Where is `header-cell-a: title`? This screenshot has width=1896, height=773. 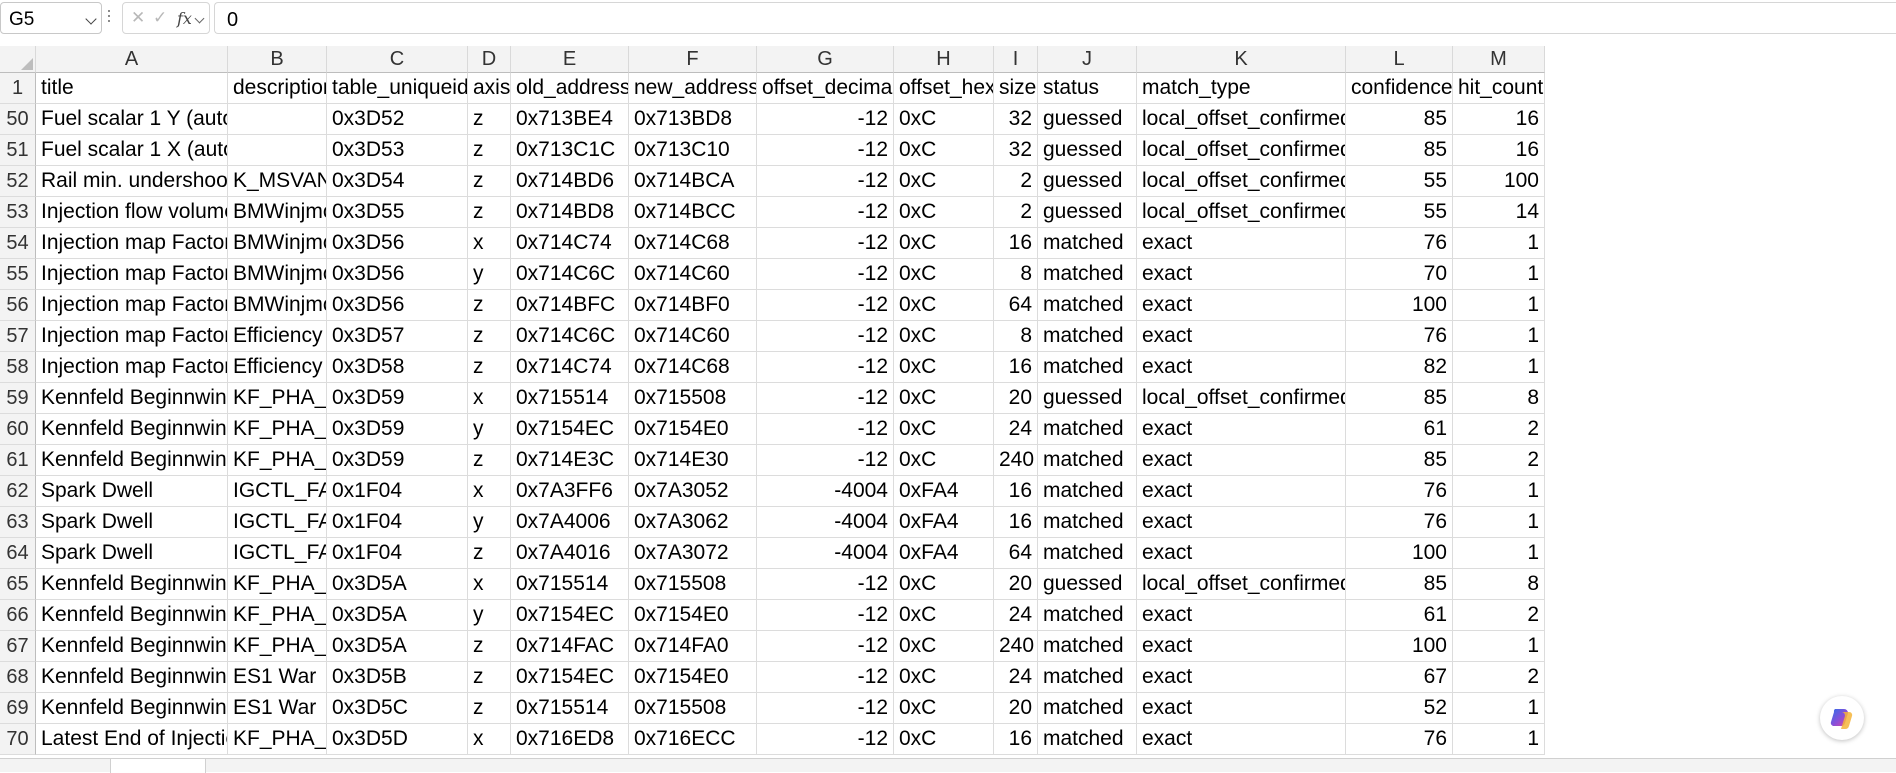 header-cell-a: title is located at coordinates (132, 88).